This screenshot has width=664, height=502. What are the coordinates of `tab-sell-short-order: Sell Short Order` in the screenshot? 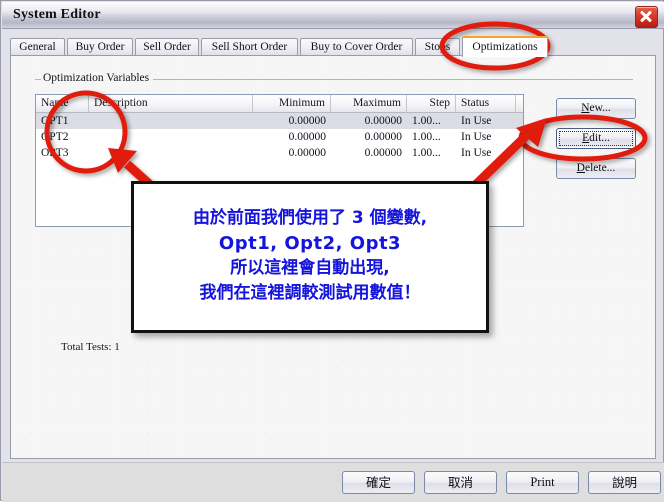 It's located at (249, 47).